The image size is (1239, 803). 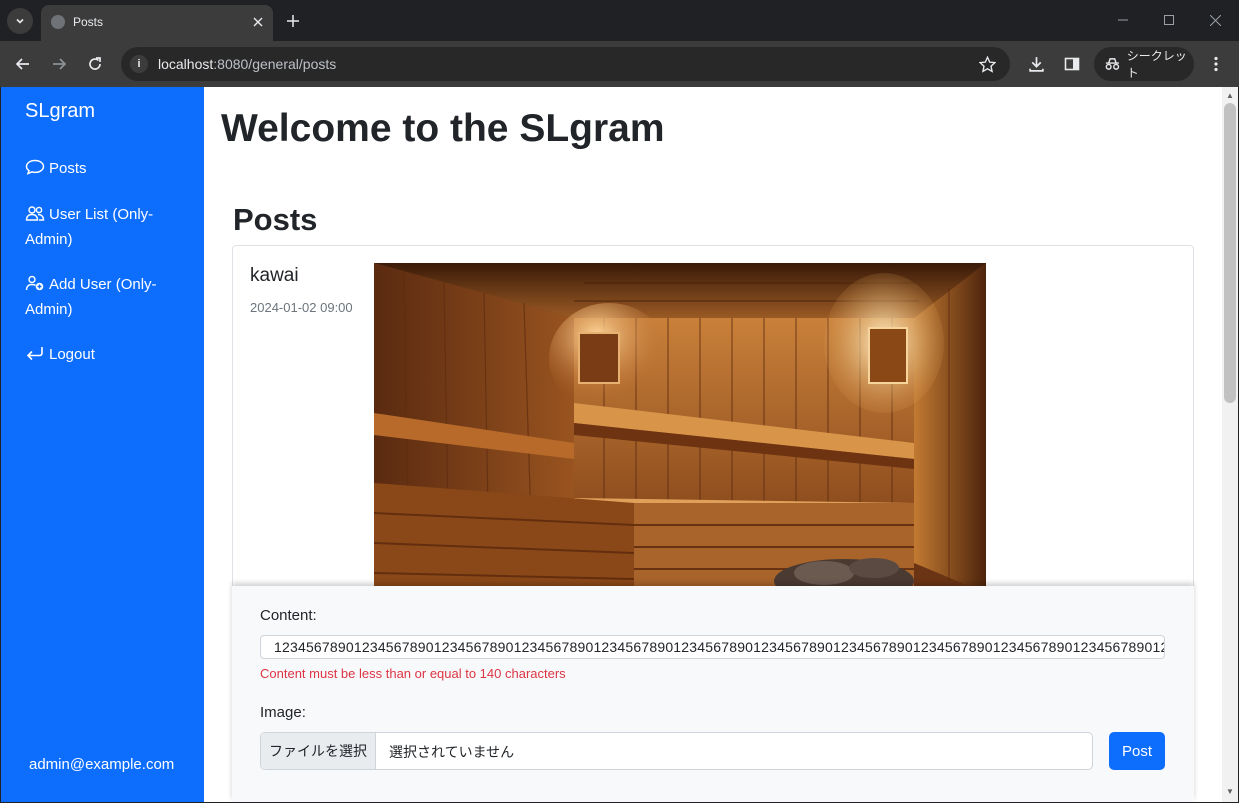 I want to click on incognito-label: シークレット, so click(x=1156, y=64).